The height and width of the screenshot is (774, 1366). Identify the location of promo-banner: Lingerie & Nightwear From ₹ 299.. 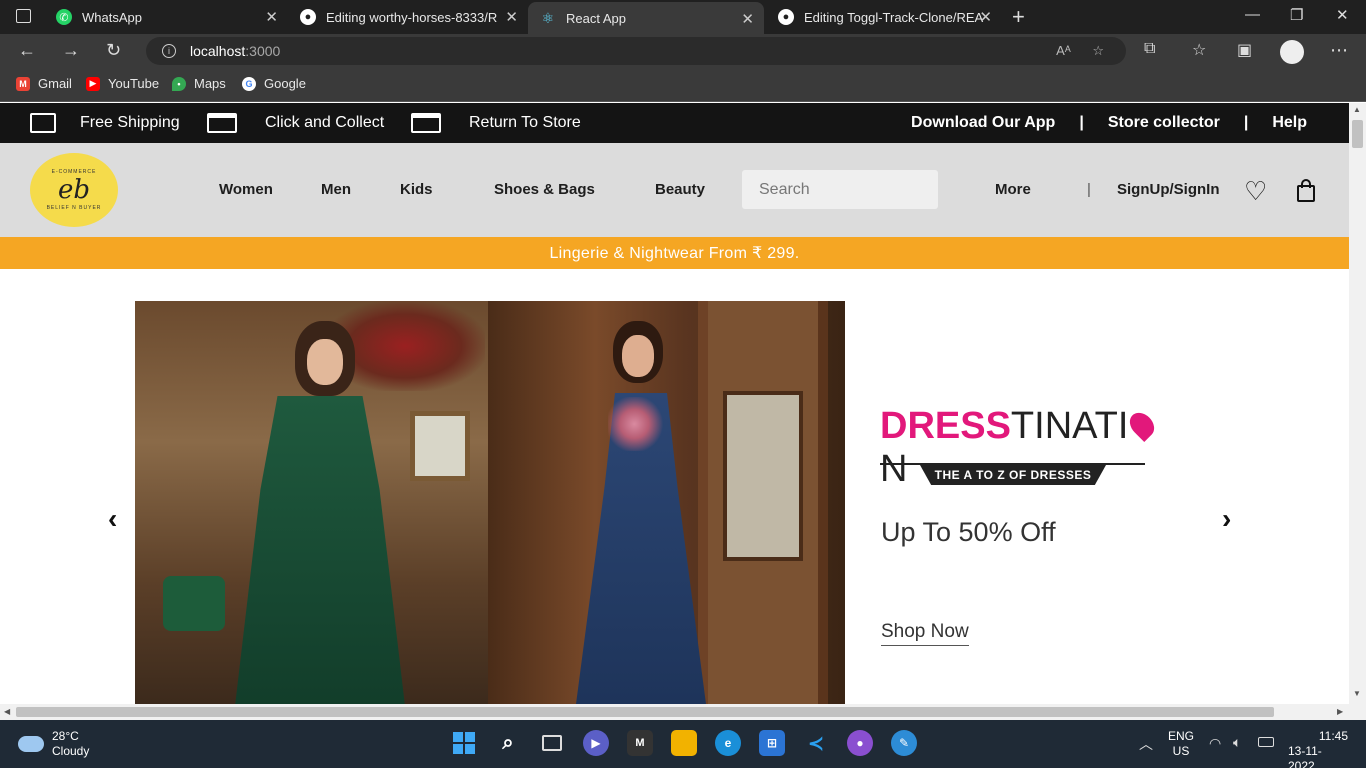
(674, 253).